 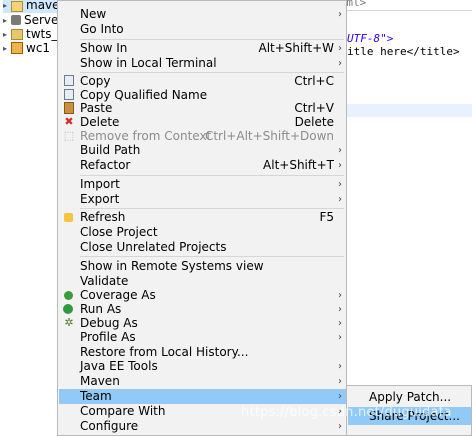 What do you see at coordinates (68, 217) in the screenshot?
I see `refresh-icon` at bounding box center [68, 217].